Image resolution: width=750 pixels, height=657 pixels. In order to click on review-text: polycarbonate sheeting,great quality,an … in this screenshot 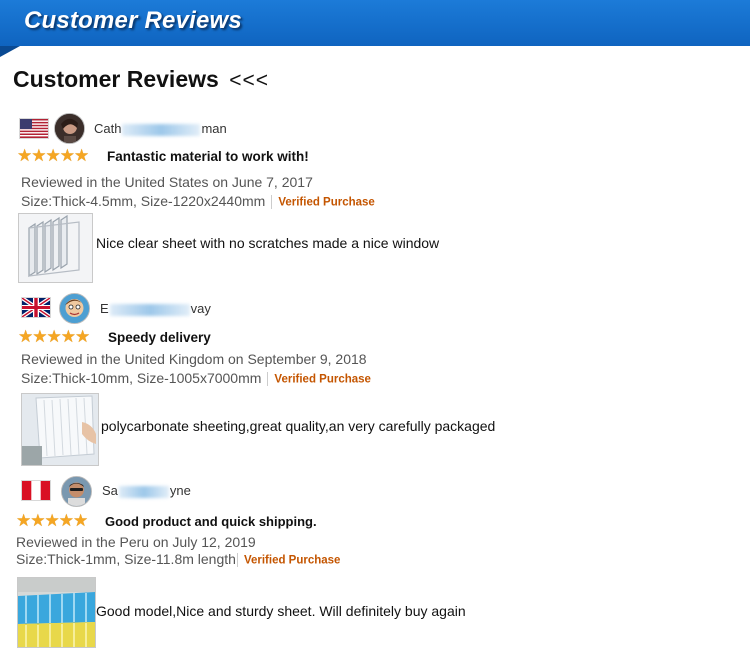, I will do `click(298, 426)`.